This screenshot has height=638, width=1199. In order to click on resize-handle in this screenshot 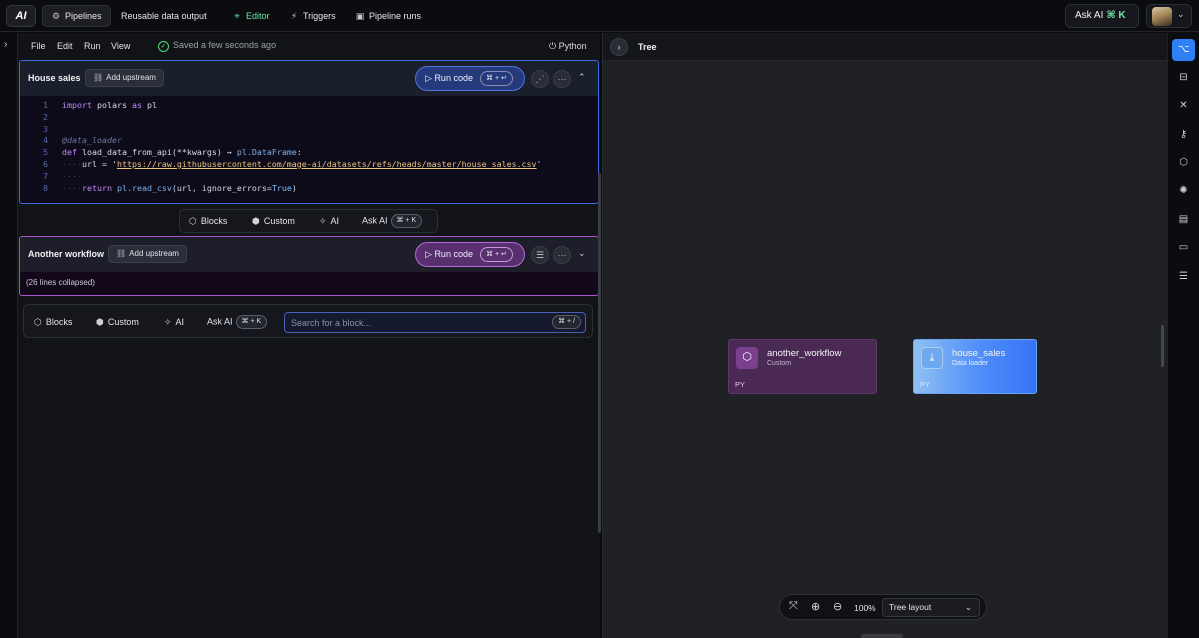, I will do `click(882, 636)`.